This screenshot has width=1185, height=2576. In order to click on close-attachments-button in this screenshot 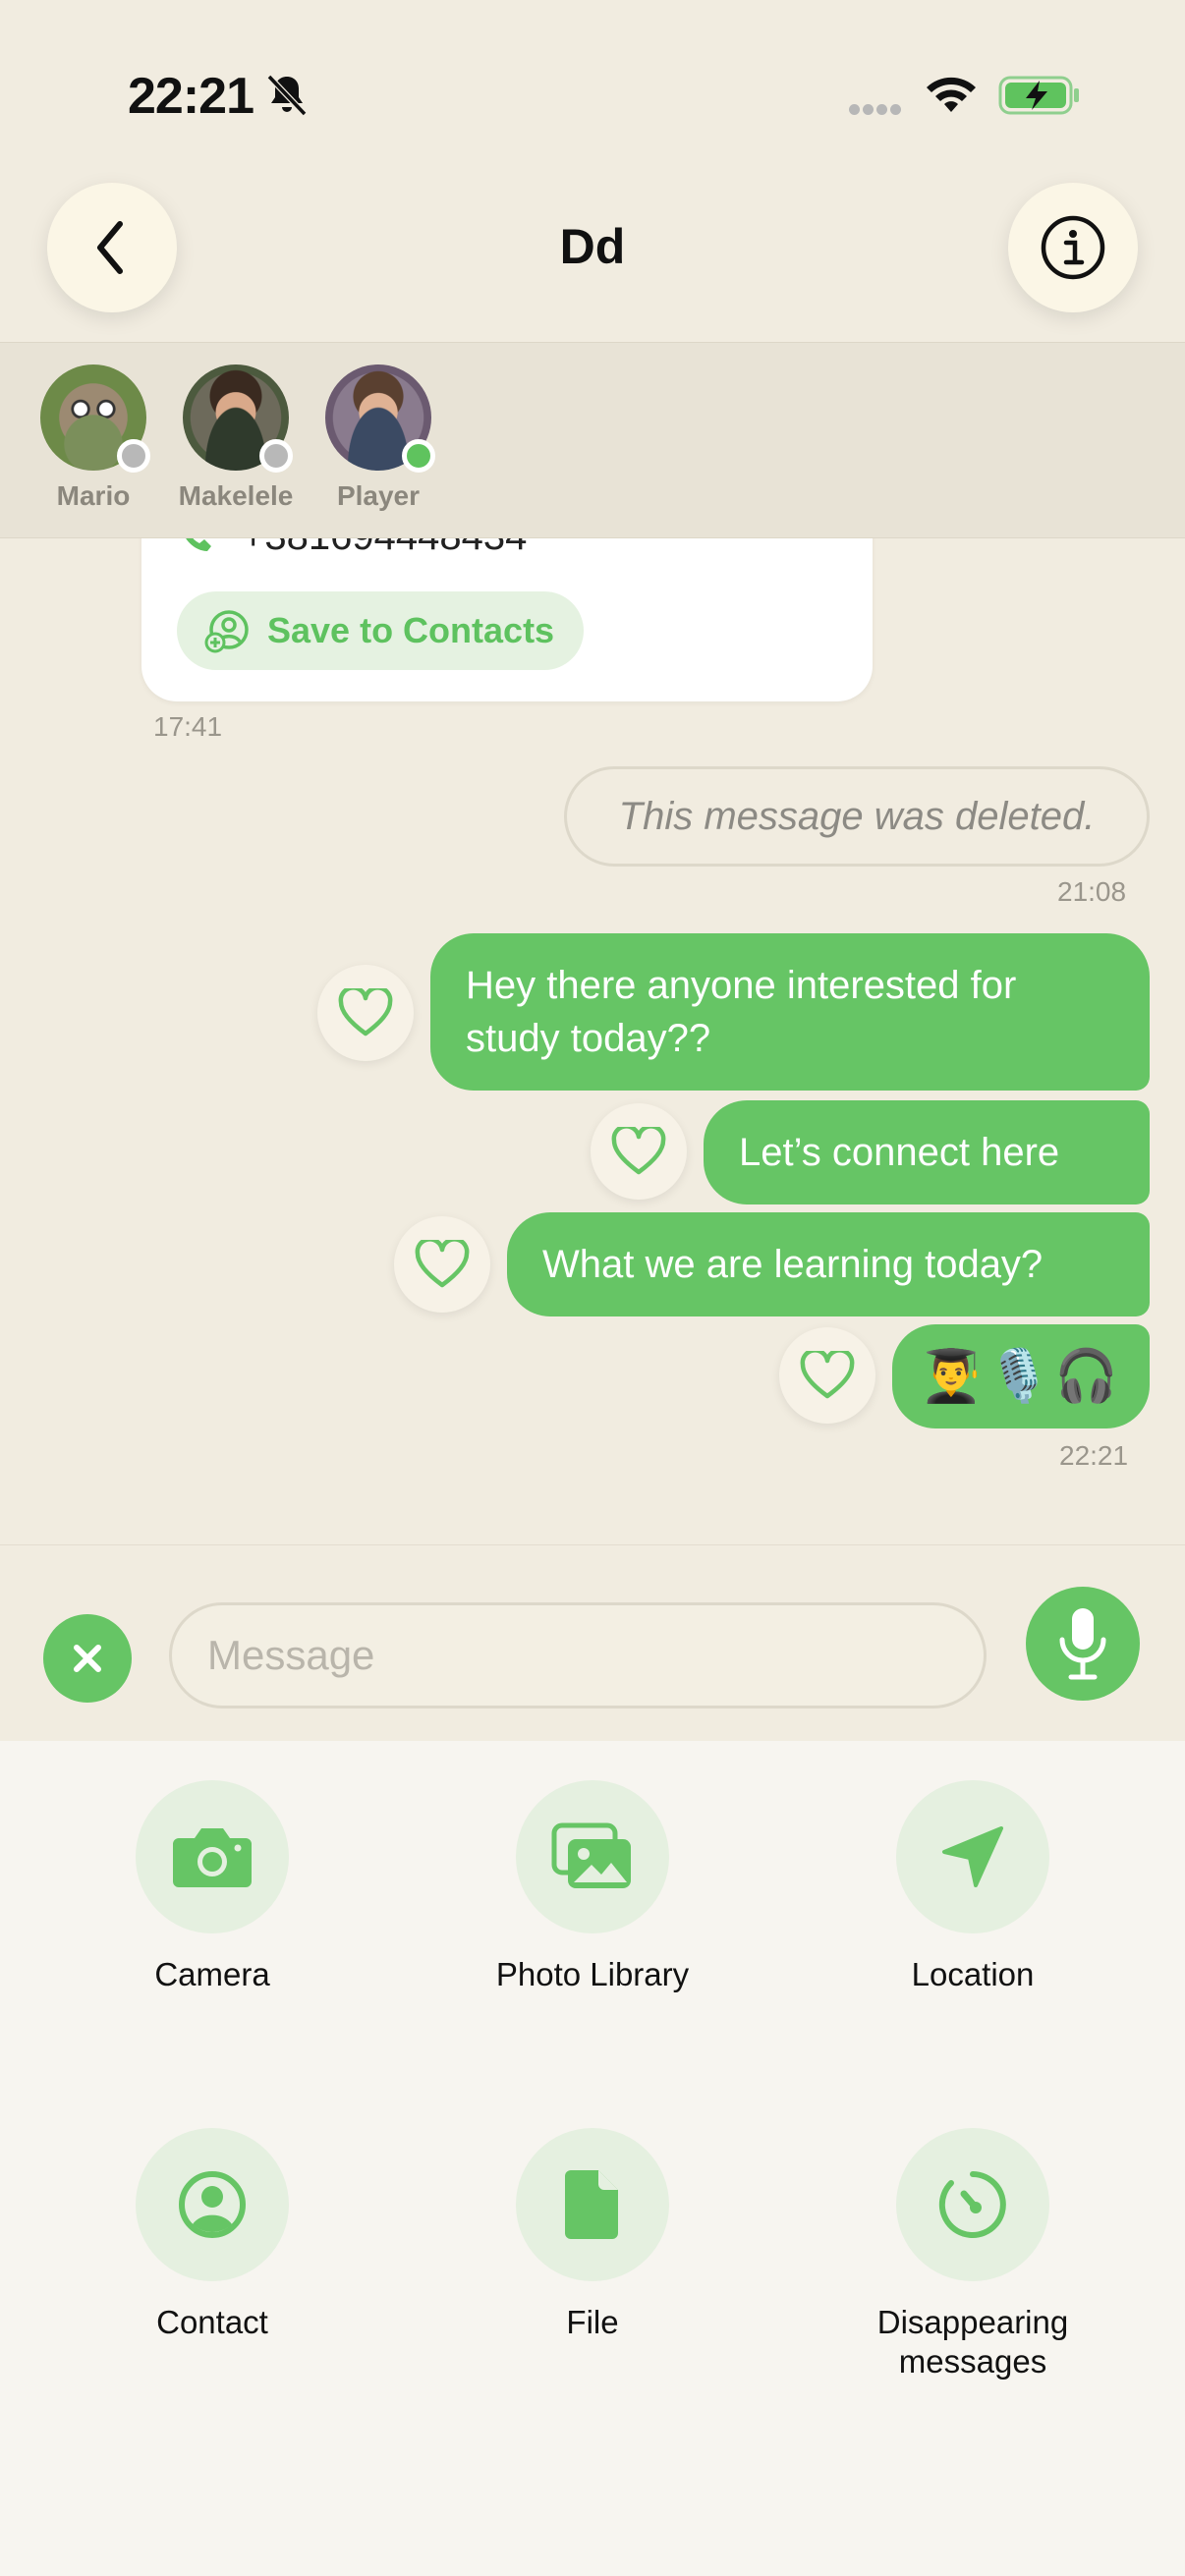, I will do `click(88, 1658)`.